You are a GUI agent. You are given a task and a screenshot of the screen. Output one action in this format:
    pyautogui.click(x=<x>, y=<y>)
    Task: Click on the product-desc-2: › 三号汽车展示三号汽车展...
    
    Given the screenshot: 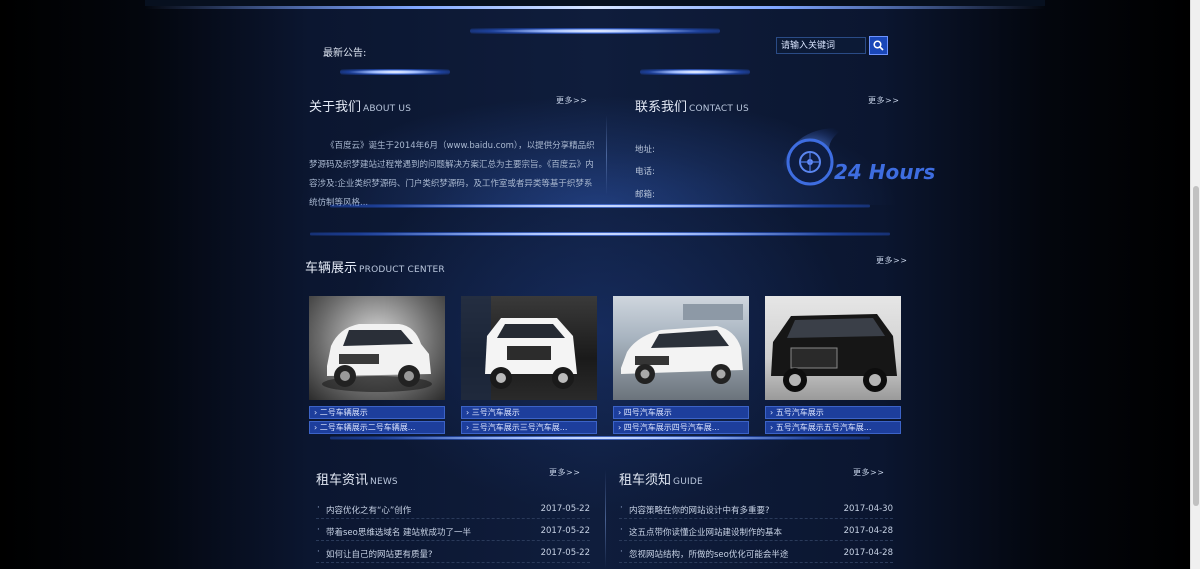 What is the action you would take?
    pyautogui.click(x=529, y=427)
    